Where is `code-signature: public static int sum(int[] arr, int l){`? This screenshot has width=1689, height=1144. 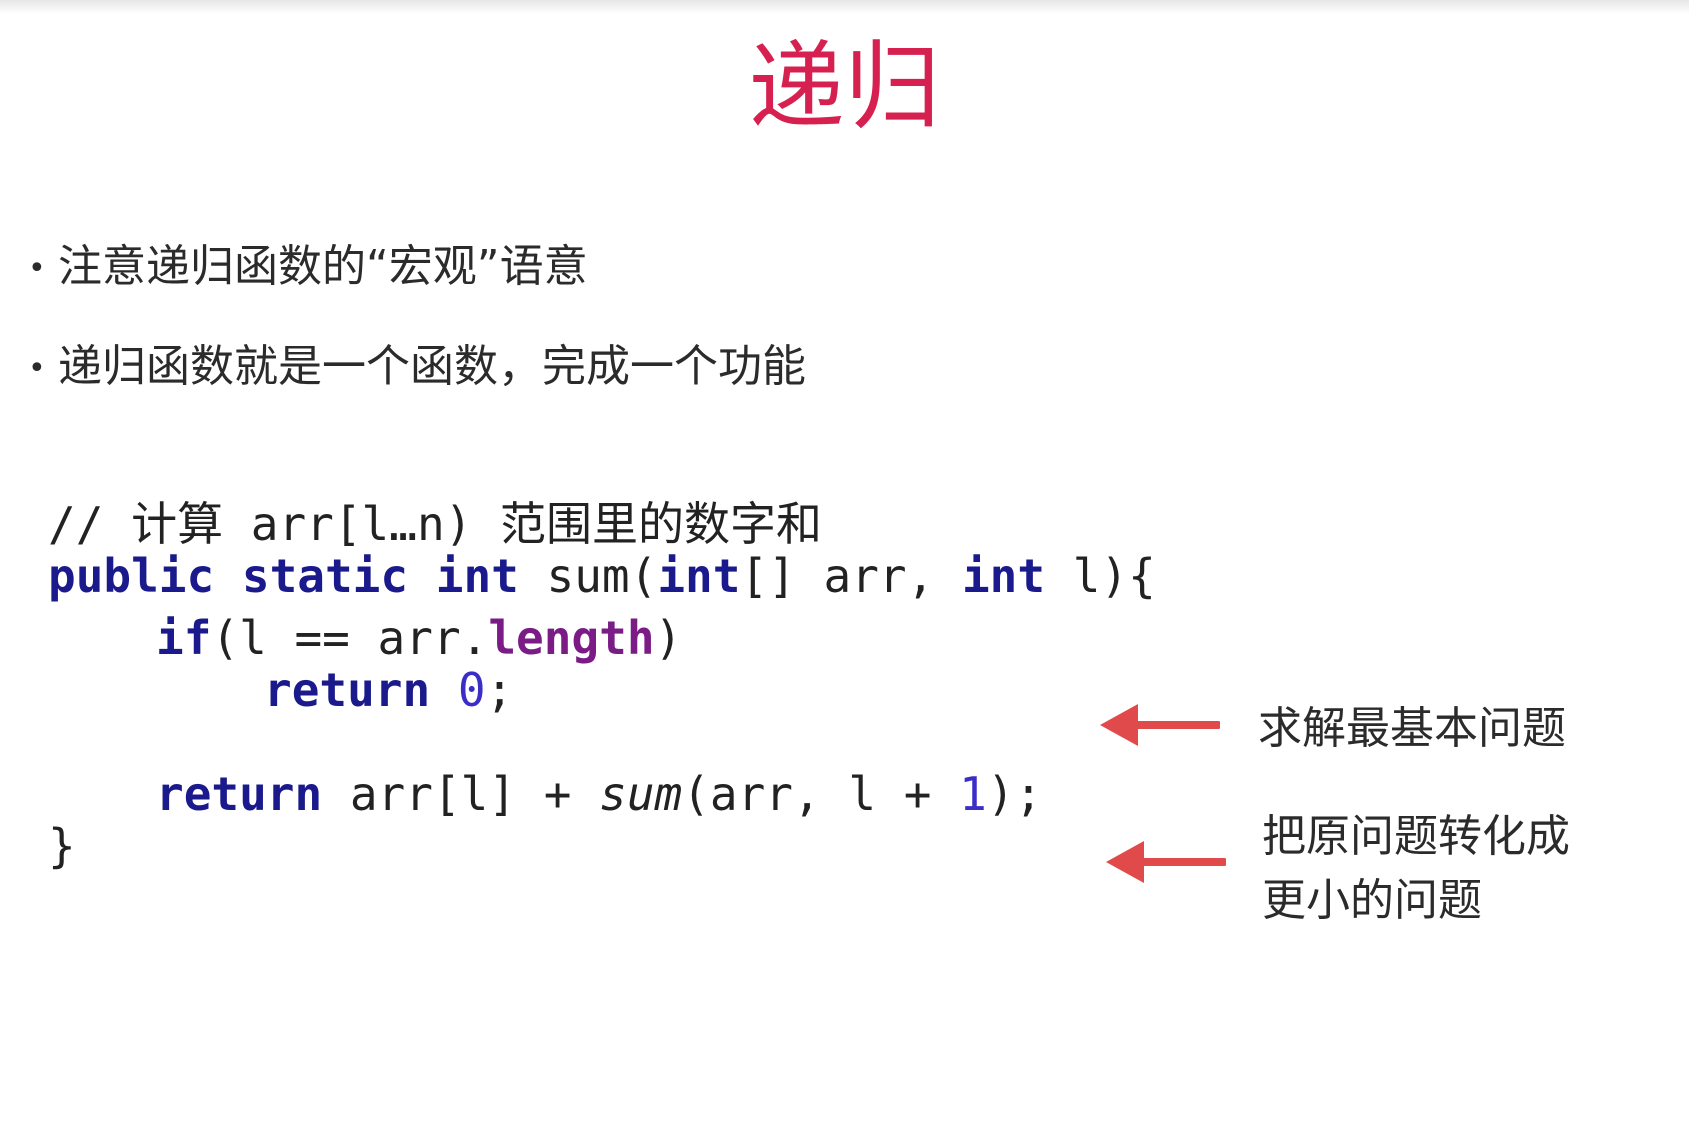 code-signature: public static int sum(int[] arr, int l){ is located at coordinates (602, 576).